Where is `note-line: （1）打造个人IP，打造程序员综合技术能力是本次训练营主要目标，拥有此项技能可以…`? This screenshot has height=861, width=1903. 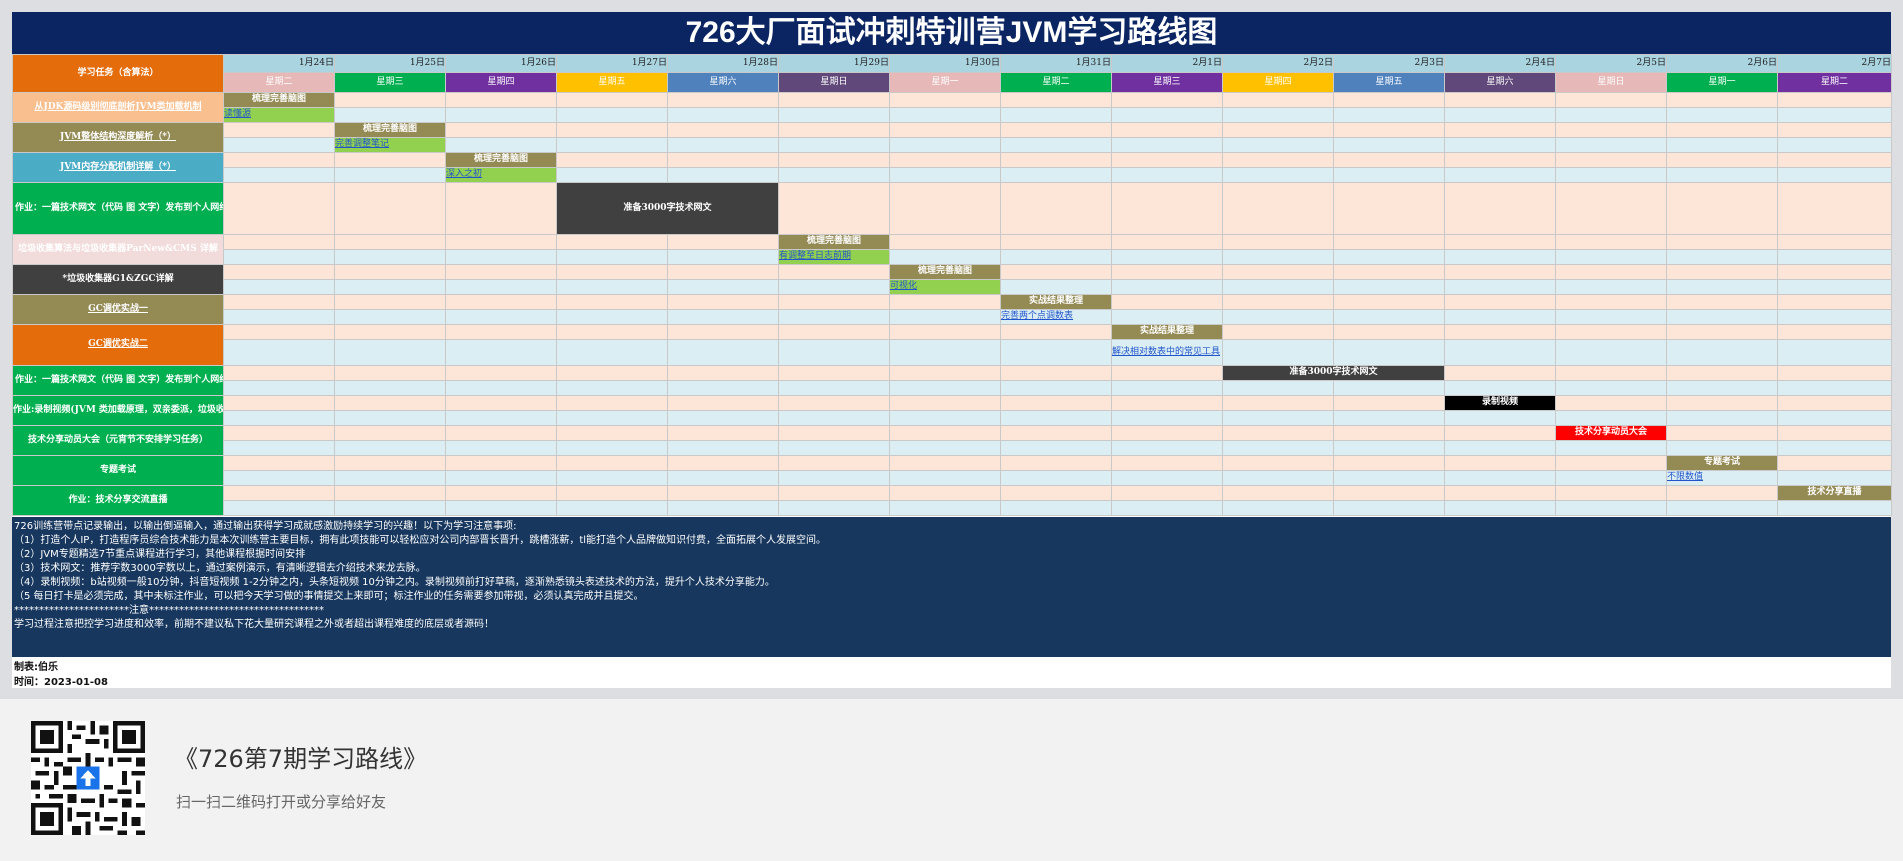 note-line: （1）打造个人IP，打造程序员综合技术能力是本次训练营主要目标，拥有此项技能可以… is located at coordinates (420, 540).